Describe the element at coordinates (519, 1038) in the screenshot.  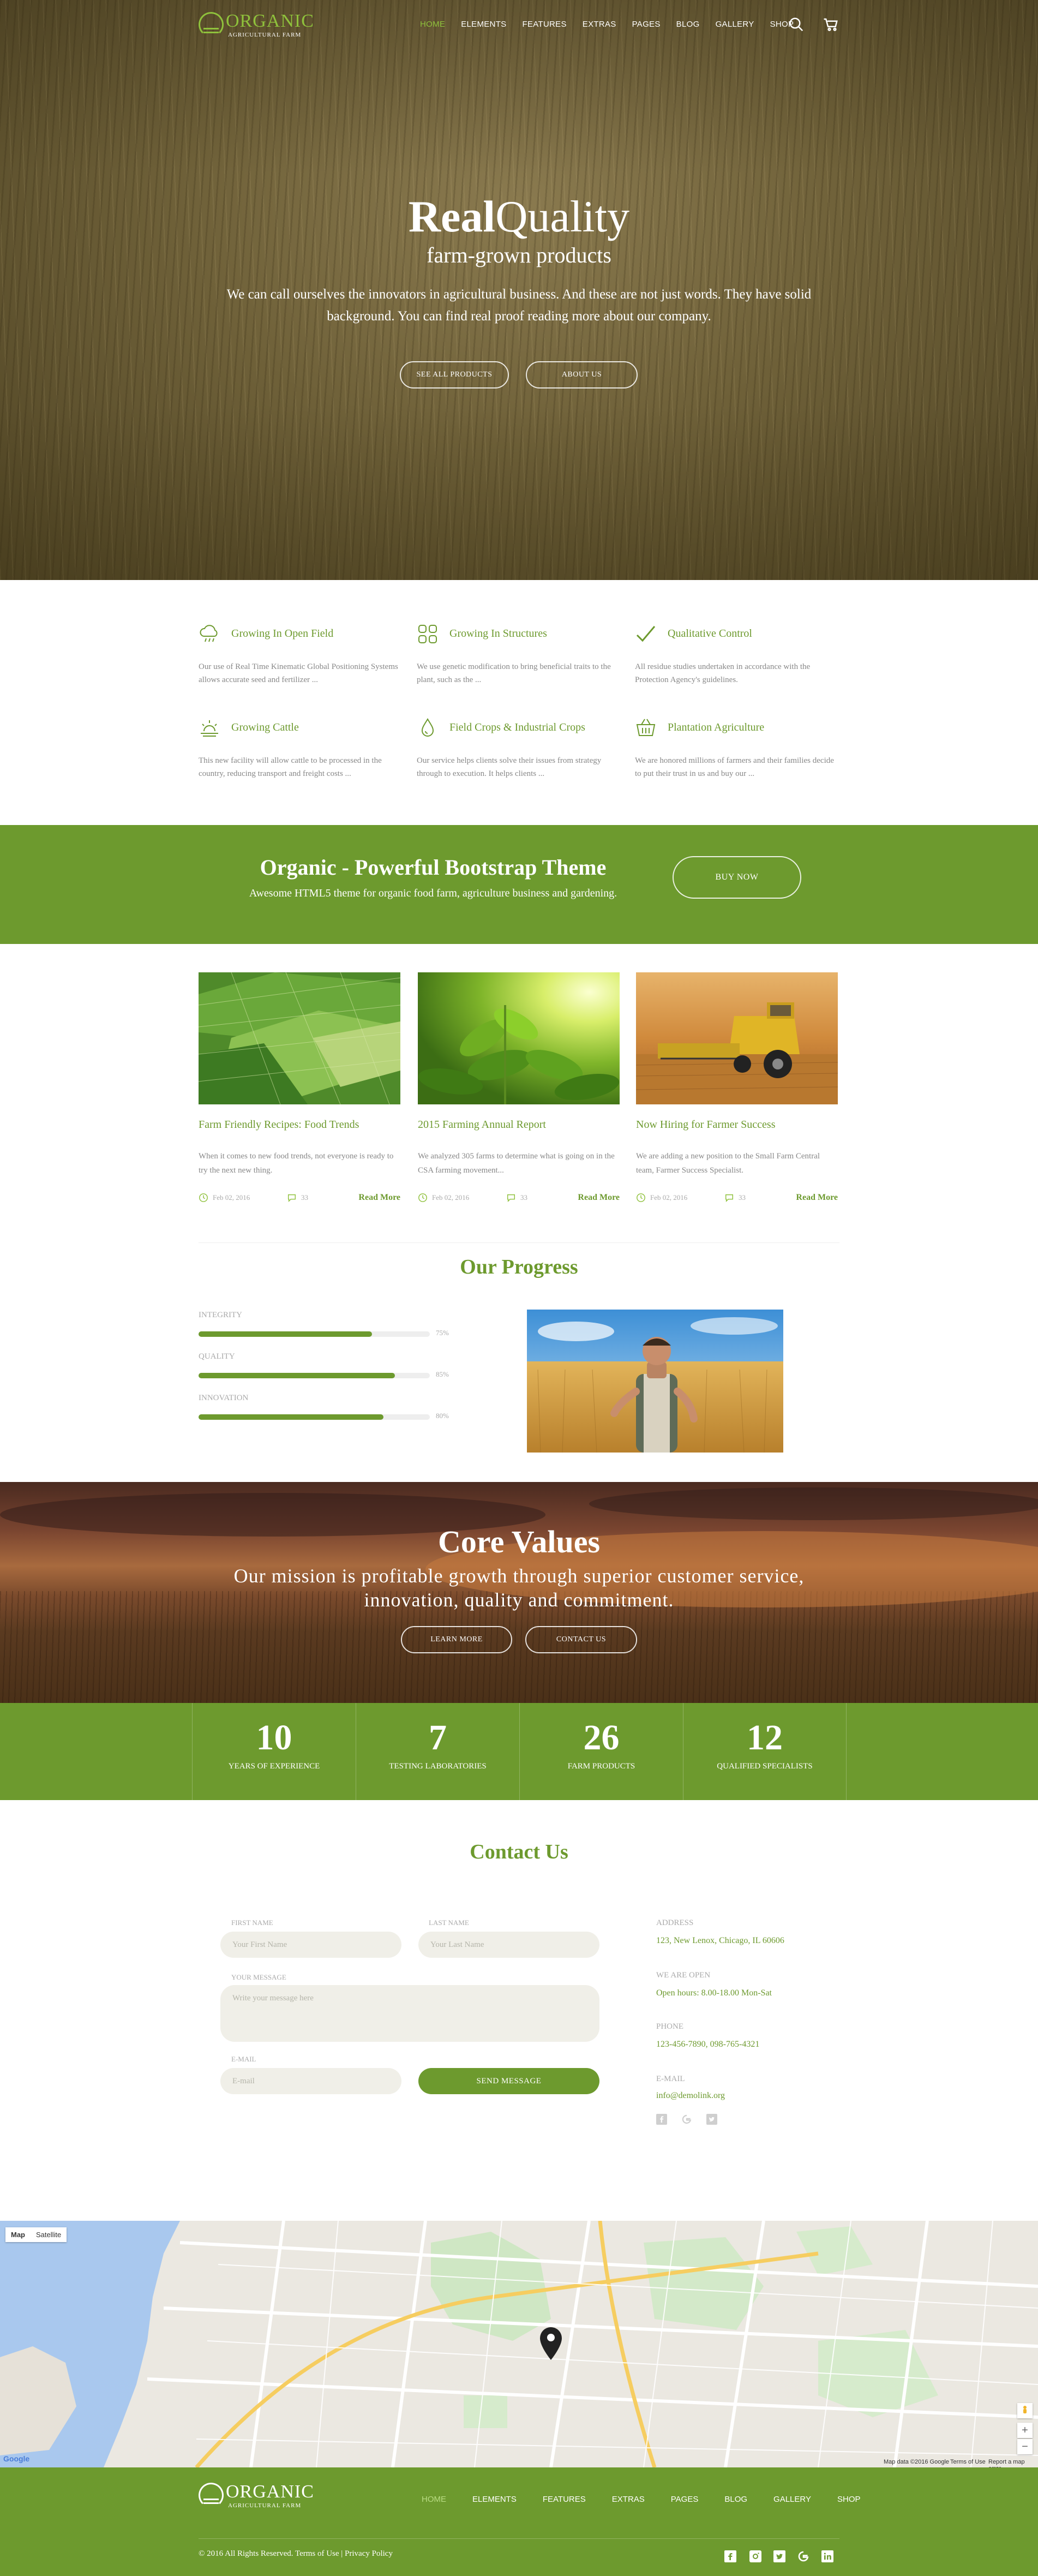
I see `post-image-tea-leaves` at that location.